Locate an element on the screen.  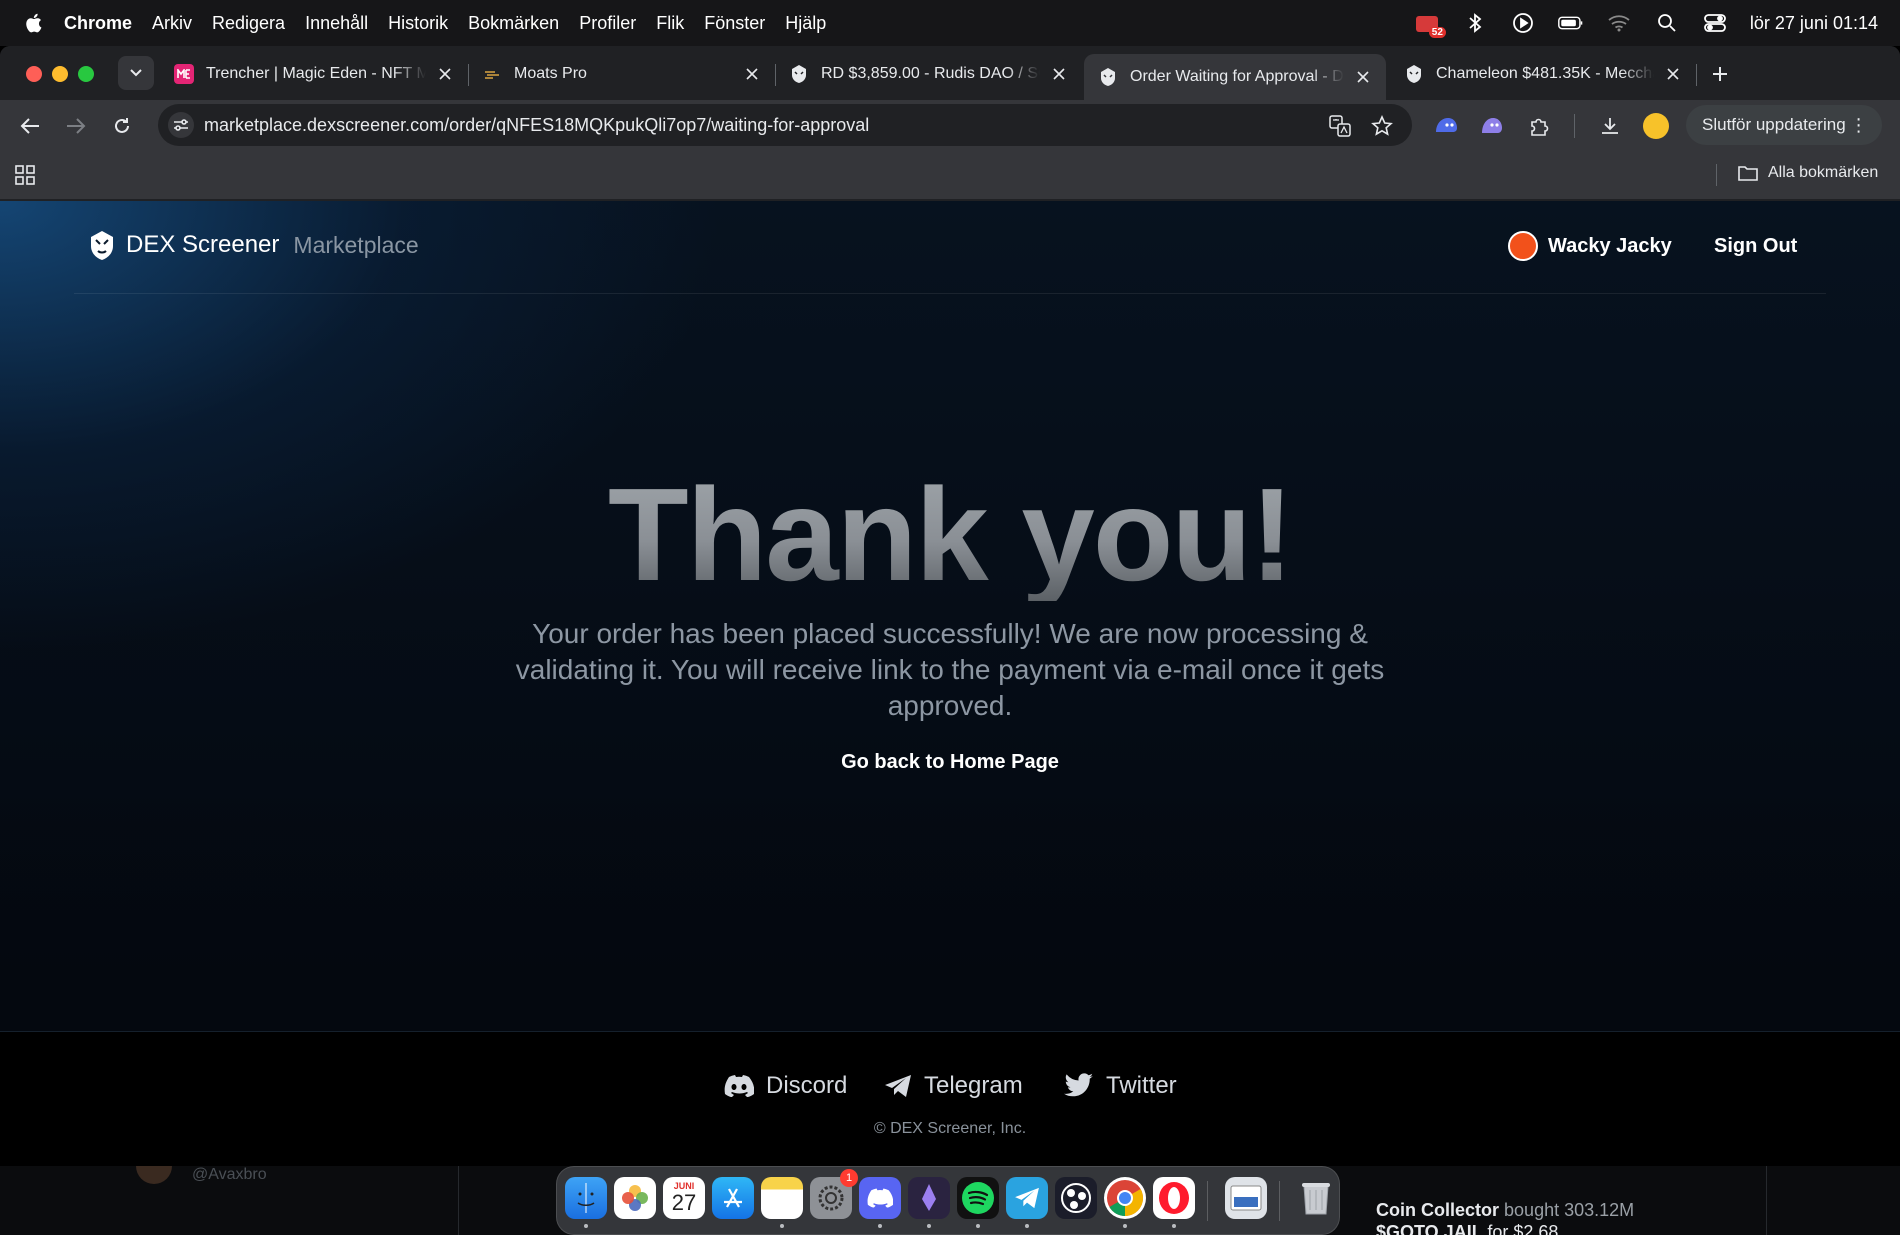
wifi-icon is located at coordinates (1619, 23).